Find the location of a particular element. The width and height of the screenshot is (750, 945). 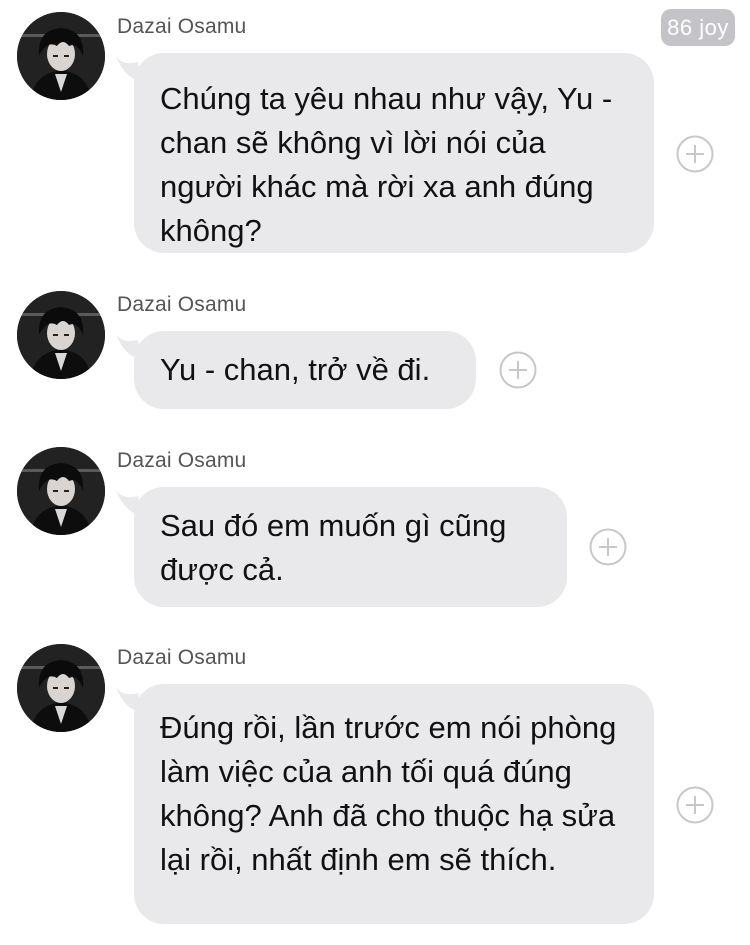

message-bubble: Yu - chan, trở về đi. is located at coordinates (305, 370).